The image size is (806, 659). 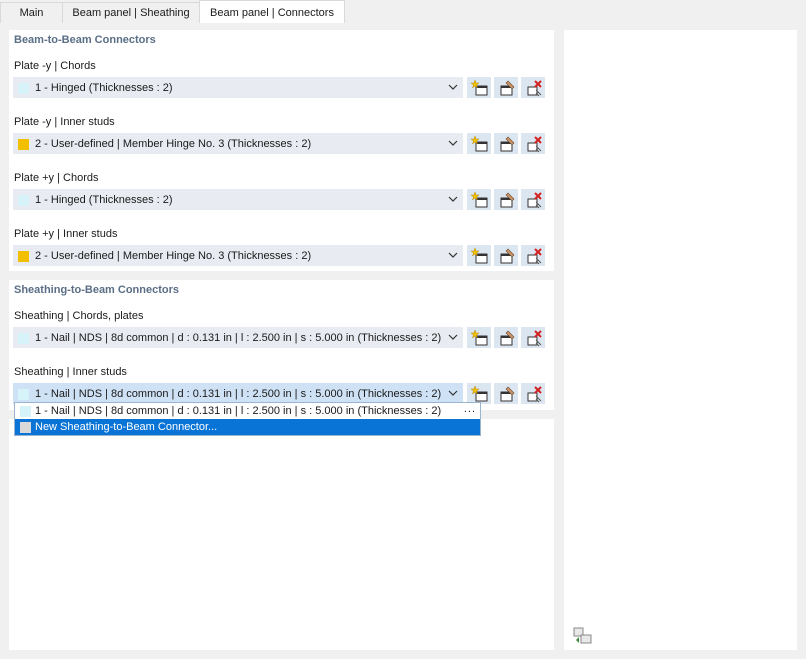 I want to click on tab-main: Main, so click(x=31, y=12).